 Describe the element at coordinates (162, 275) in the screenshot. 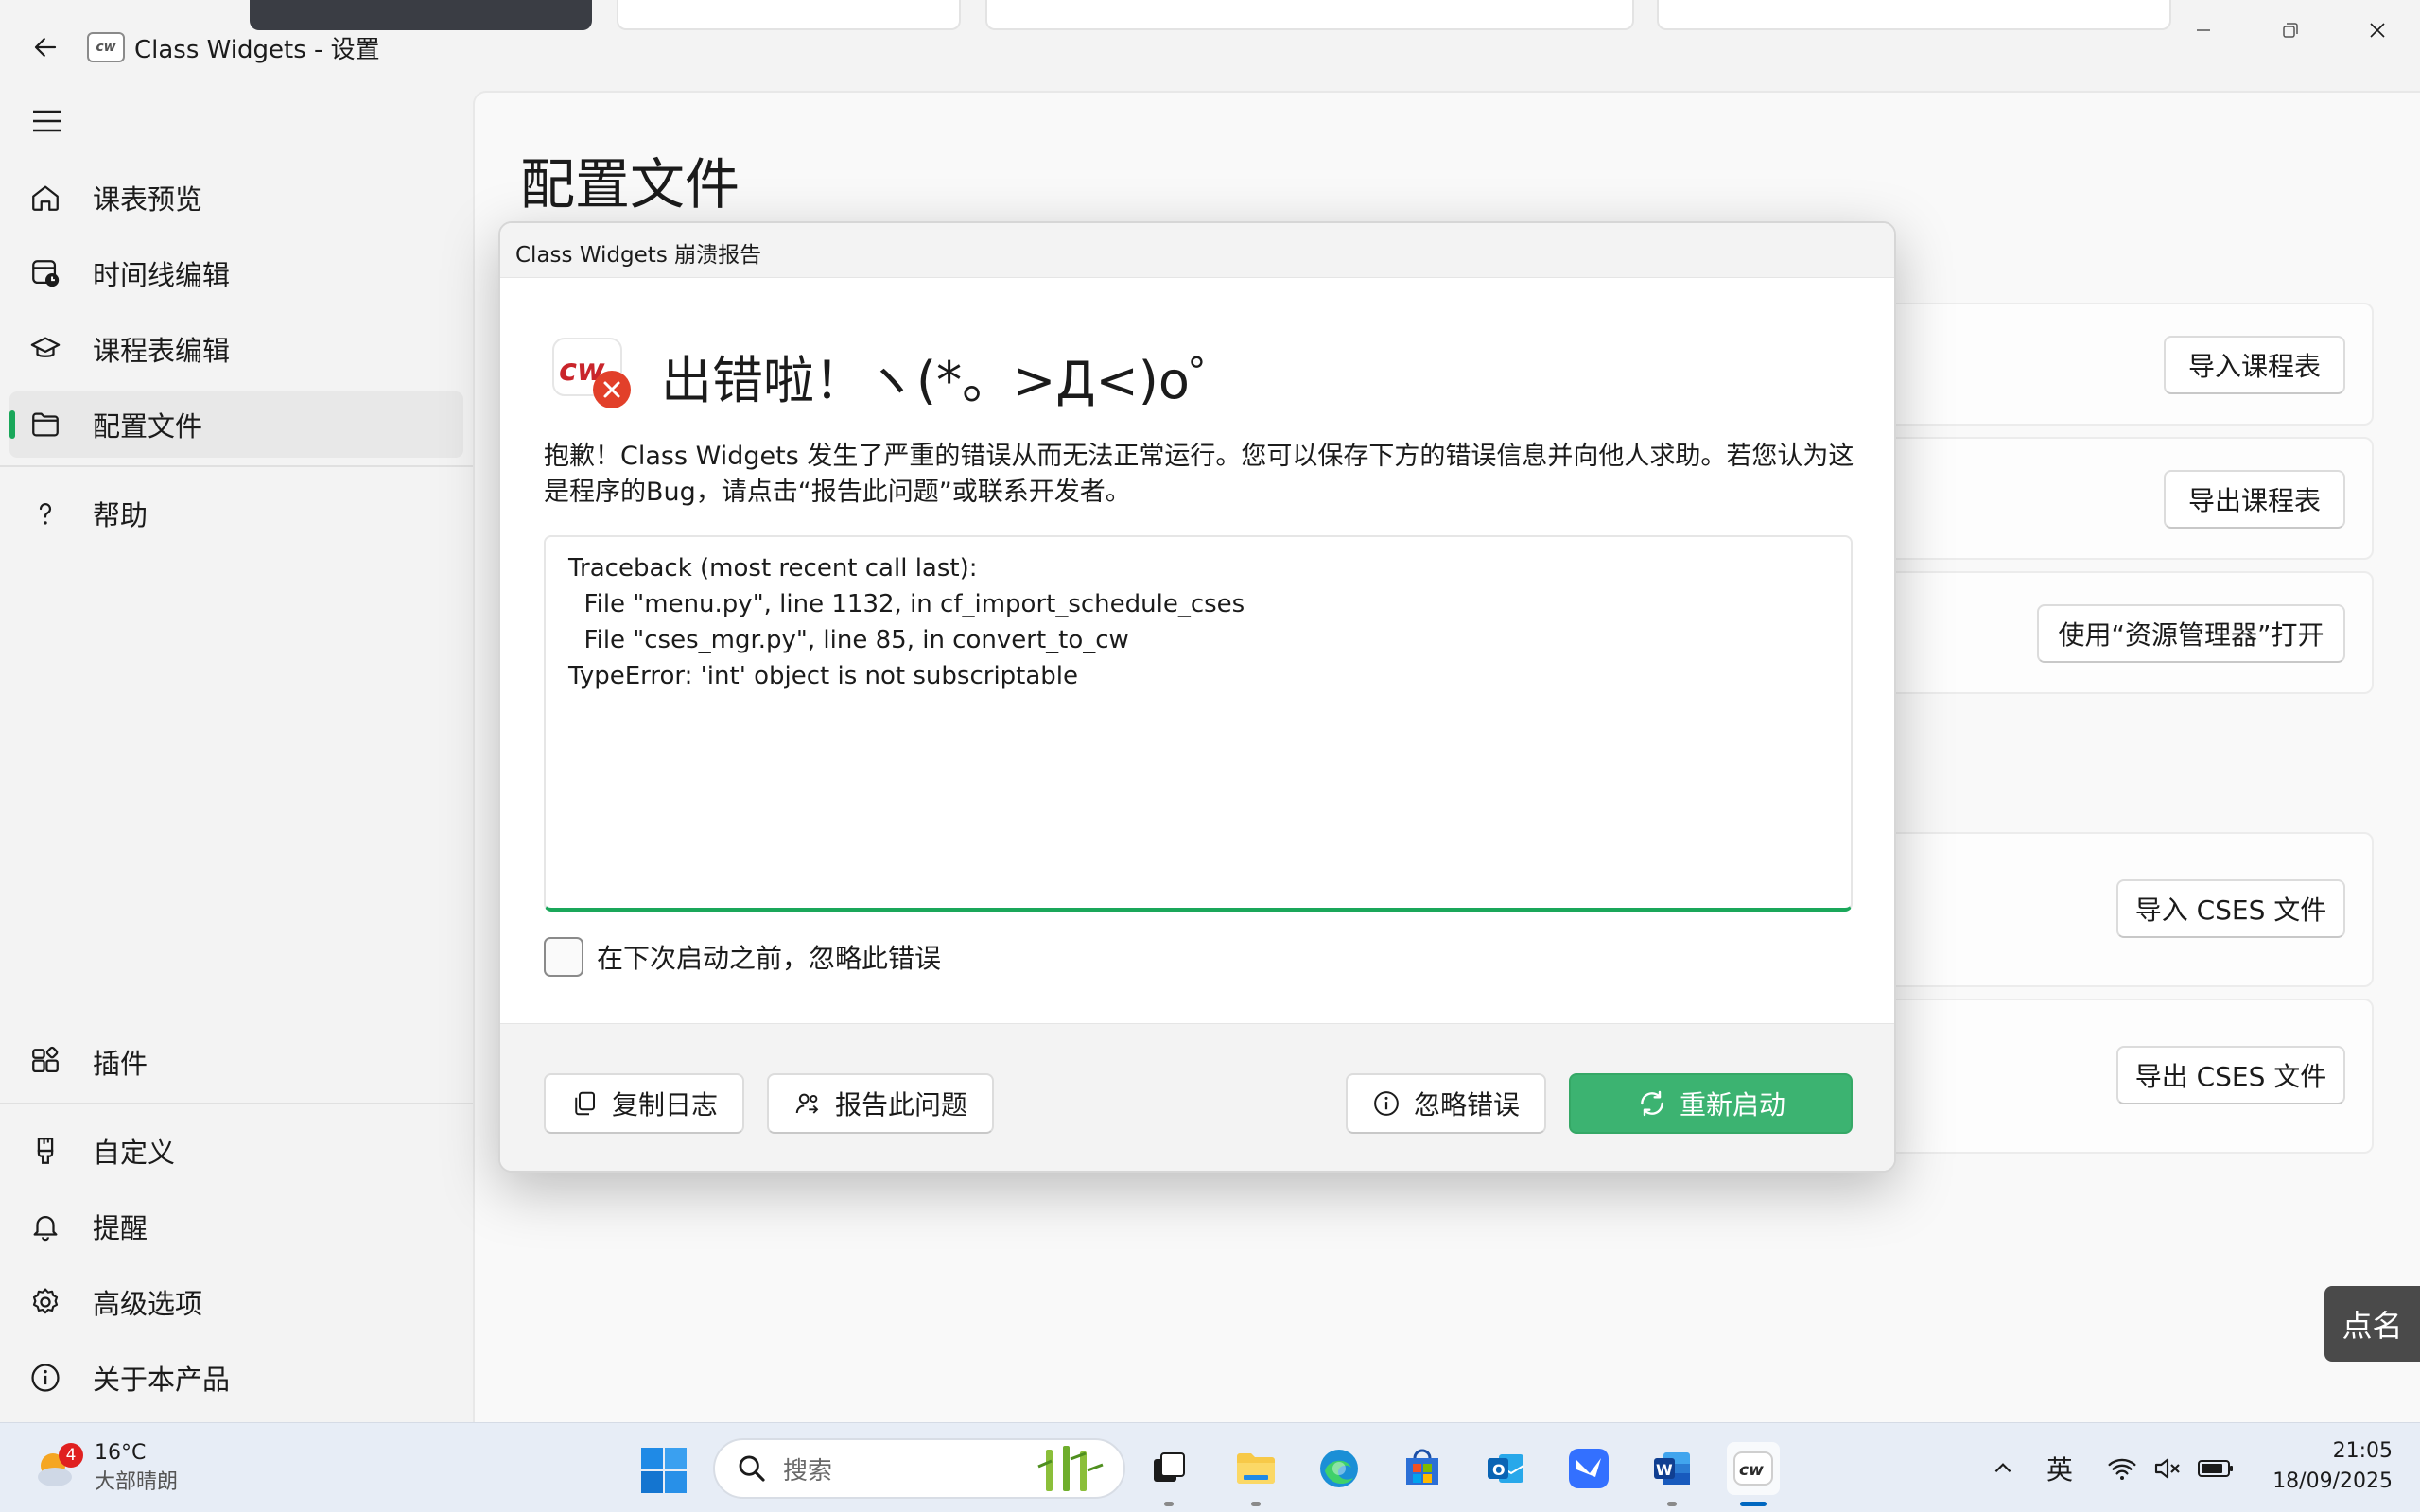

I see `sidebar-item-label: 时间线编辑` at that location.